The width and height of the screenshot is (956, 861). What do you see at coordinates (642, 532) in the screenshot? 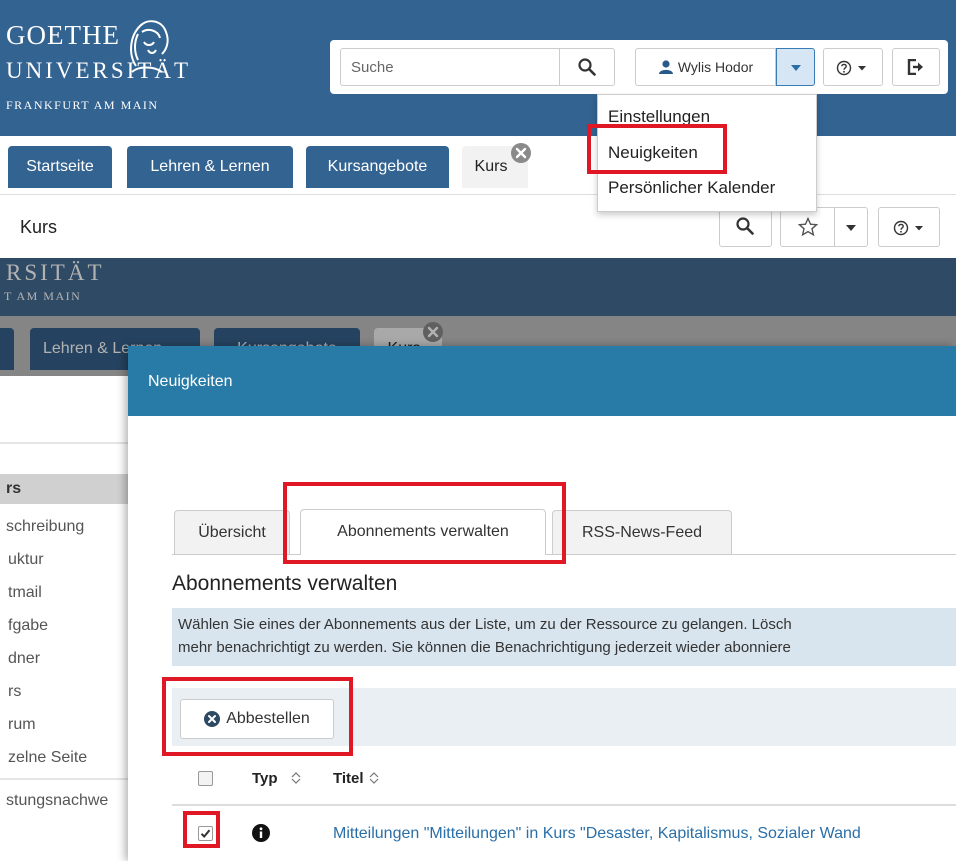
I see `tab-rss-news-feed: RSS-News-Feed` at bounding box center [642, 532].